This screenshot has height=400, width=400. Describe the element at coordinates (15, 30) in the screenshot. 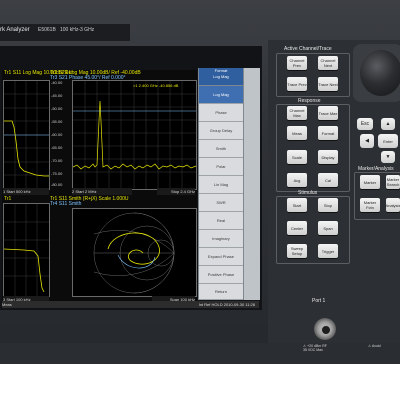

I see `instrument-title: rk Analyzer` at that location.